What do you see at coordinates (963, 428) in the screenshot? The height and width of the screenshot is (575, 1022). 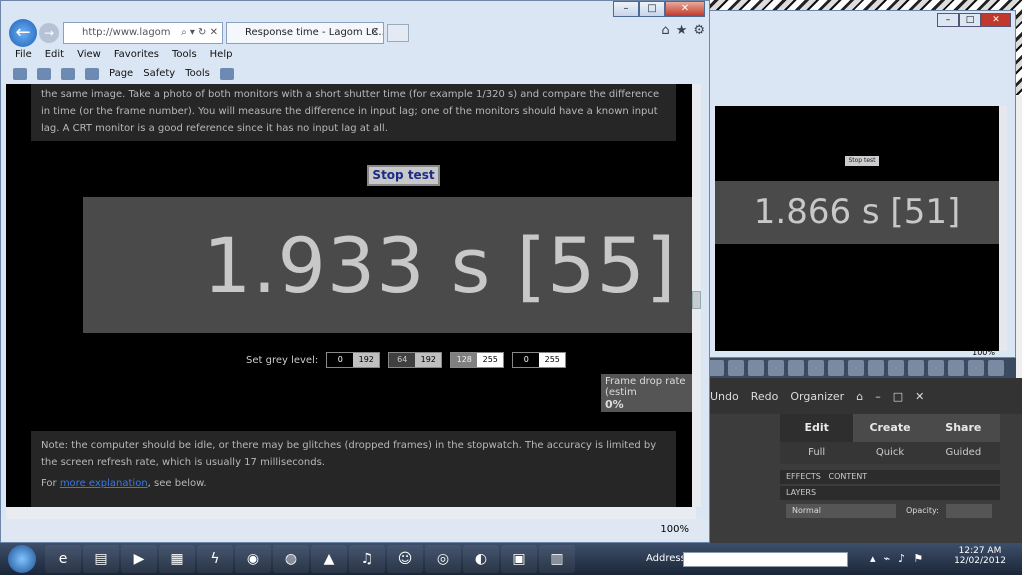 I see `tab-share: Share` at bounding box center [963, 428].